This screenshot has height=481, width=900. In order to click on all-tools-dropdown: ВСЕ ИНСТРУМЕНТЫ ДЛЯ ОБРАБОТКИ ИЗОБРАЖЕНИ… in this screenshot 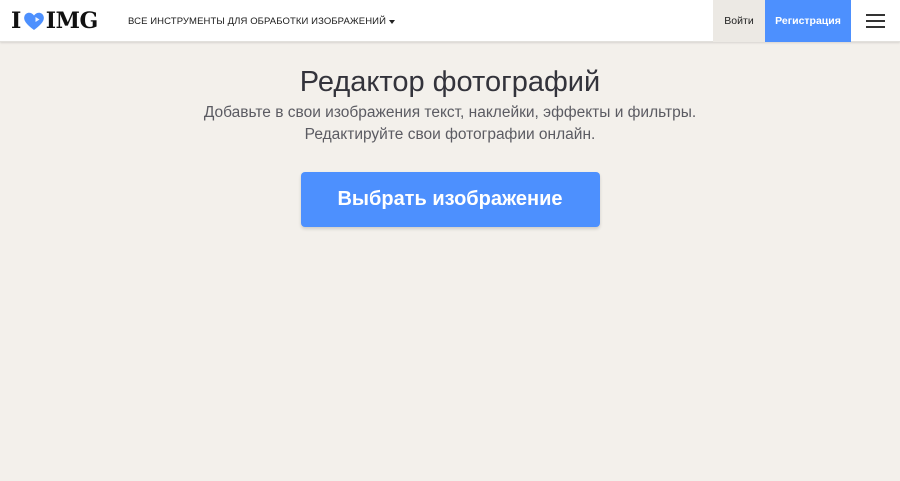, I will do `click(262, 21)`.